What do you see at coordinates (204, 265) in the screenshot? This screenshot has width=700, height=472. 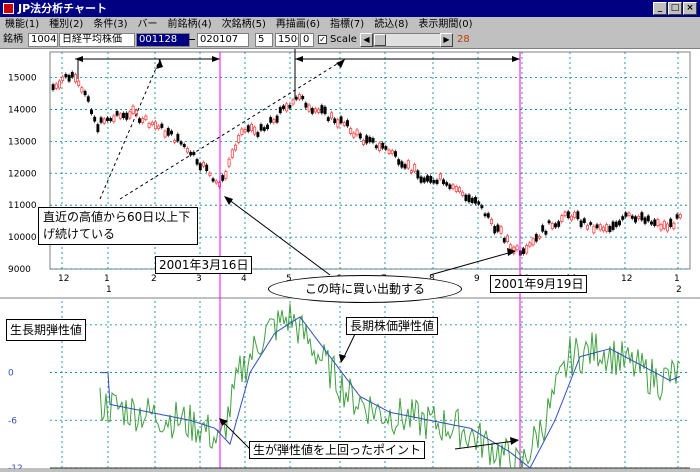 I see `date-label-march: 2001年3月16日` at bounding box center [204, 265].